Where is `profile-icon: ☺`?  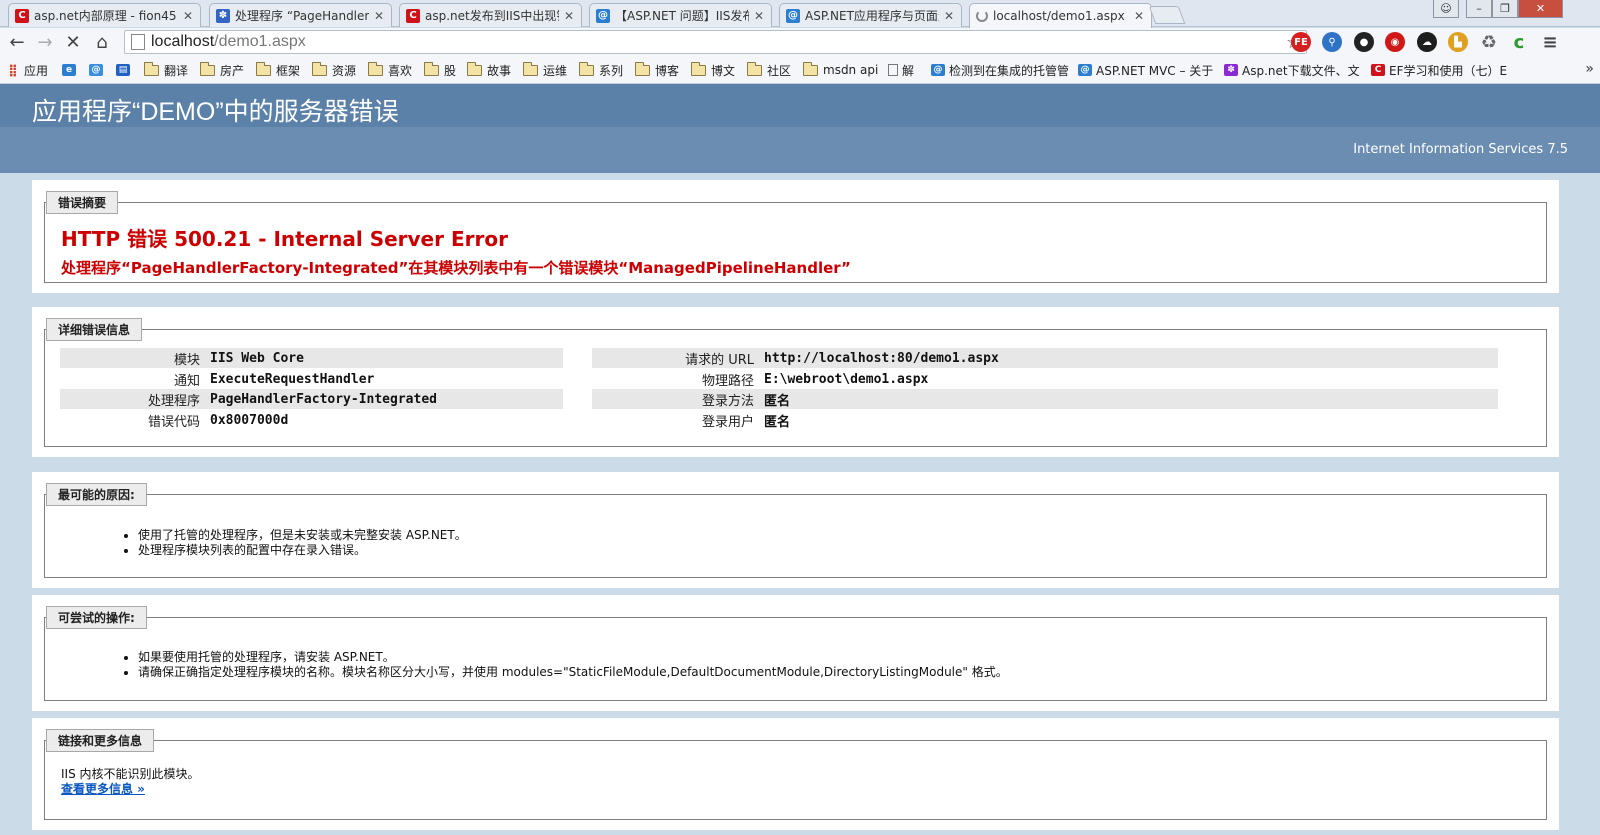
profile-icon: ☺ is located at coordinates (1446, 9).